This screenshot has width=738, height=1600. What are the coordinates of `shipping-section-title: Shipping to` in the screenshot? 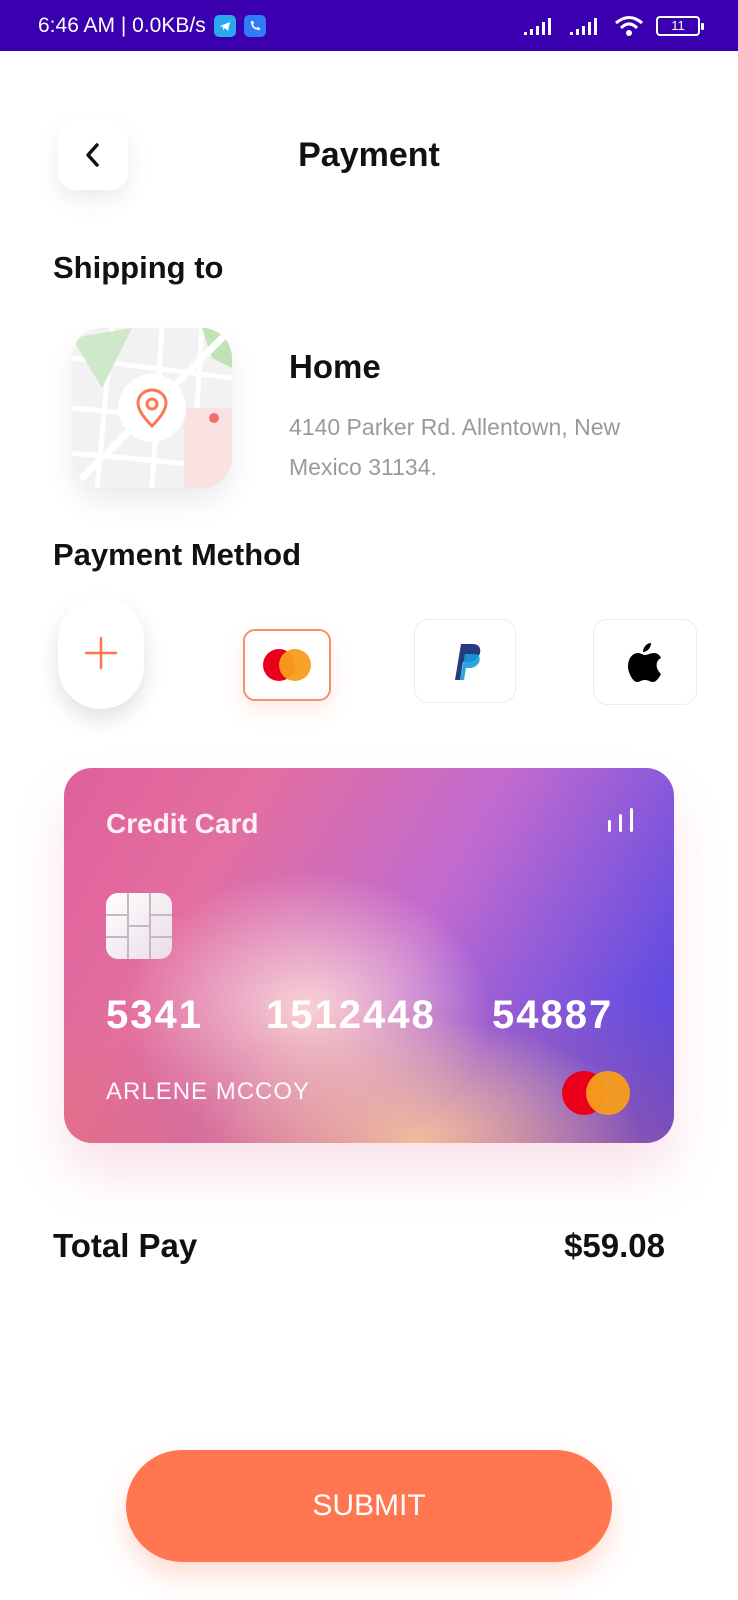 It's located at (138, 267).